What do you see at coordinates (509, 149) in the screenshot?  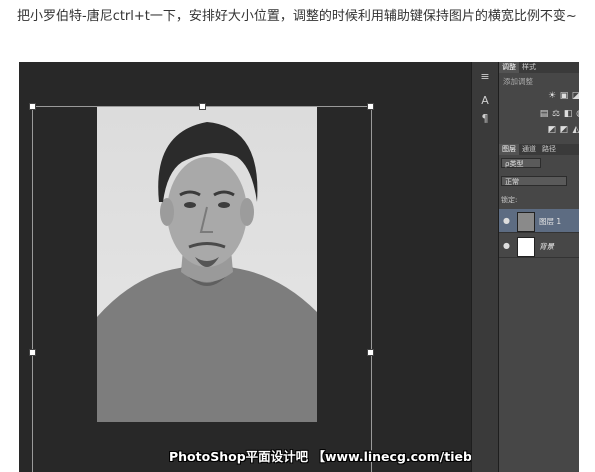 I see `tab-layers: 图层` at bounding box center [509, 149].